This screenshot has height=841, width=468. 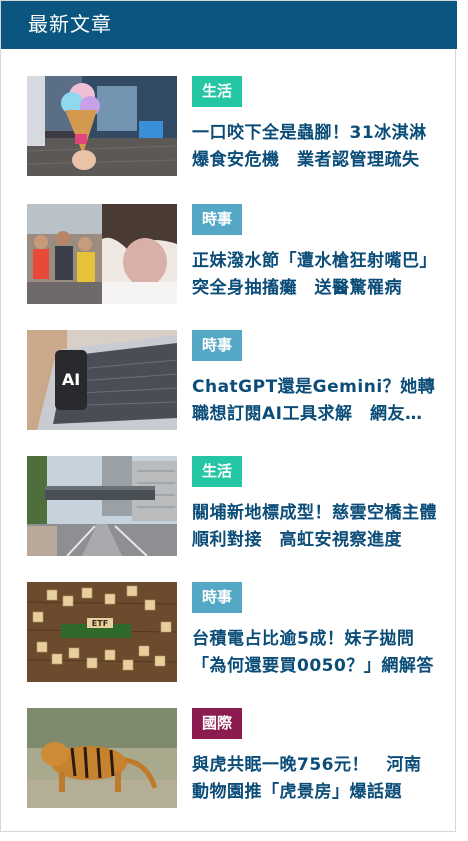 What do you see at coordinates (102, 506) in the screenshot?
I see `thumbnail-sky-bridge` at bounding box center [102, 506].